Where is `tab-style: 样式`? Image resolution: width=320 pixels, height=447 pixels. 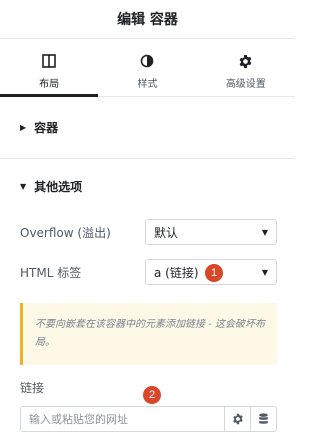
tab-style: 样式 is located at coordinates (147, 67).